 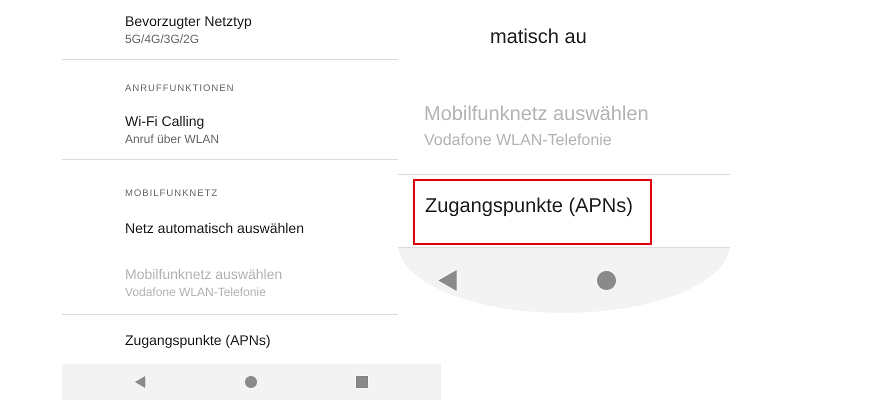 What do you see at coordinates (171, 193) in the screenshot?
I see `section-header: MOBILFUNKNETZ` at bounding box center [171, 193].